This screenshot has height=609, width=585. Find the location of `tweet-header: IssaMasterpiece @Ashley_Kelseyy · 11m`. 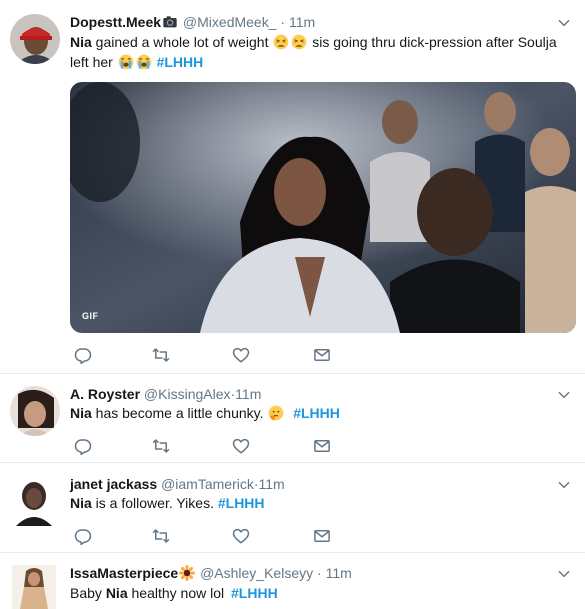

tweet-header: IssaMasterpiece @Ashley_Kelseyy · 11m is located at coordinates (211, 573).